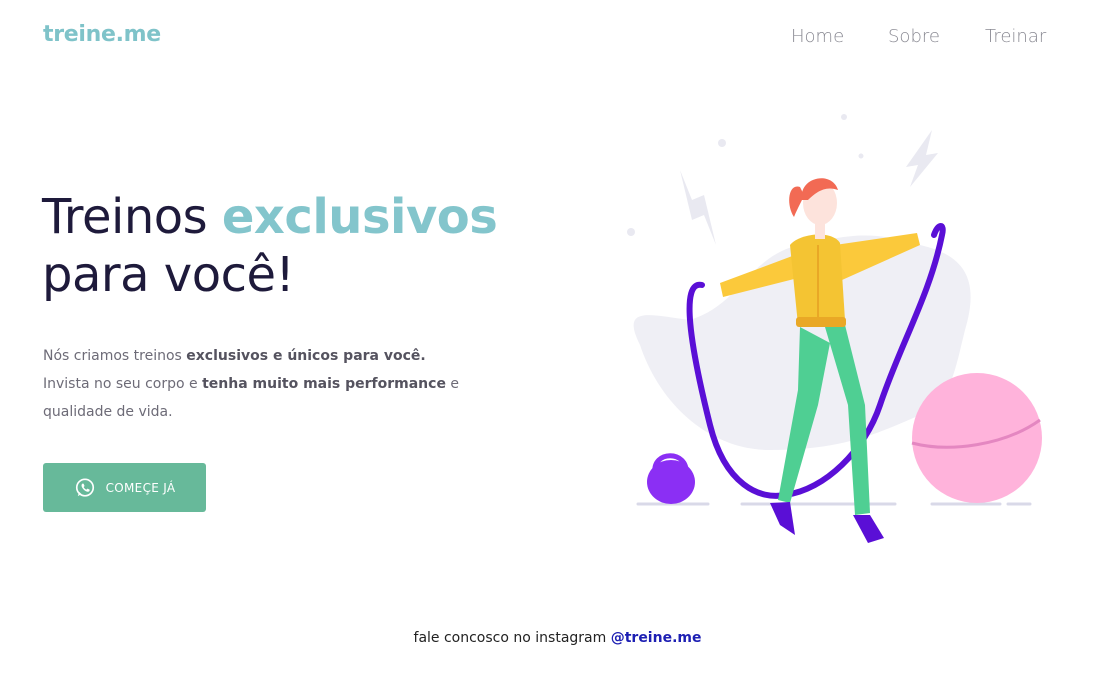  What do you see at coordinates (108, 412) in the screenshot?
I see `hero-text-line3: qualidade de vida.` at bounding box center [108, 412].